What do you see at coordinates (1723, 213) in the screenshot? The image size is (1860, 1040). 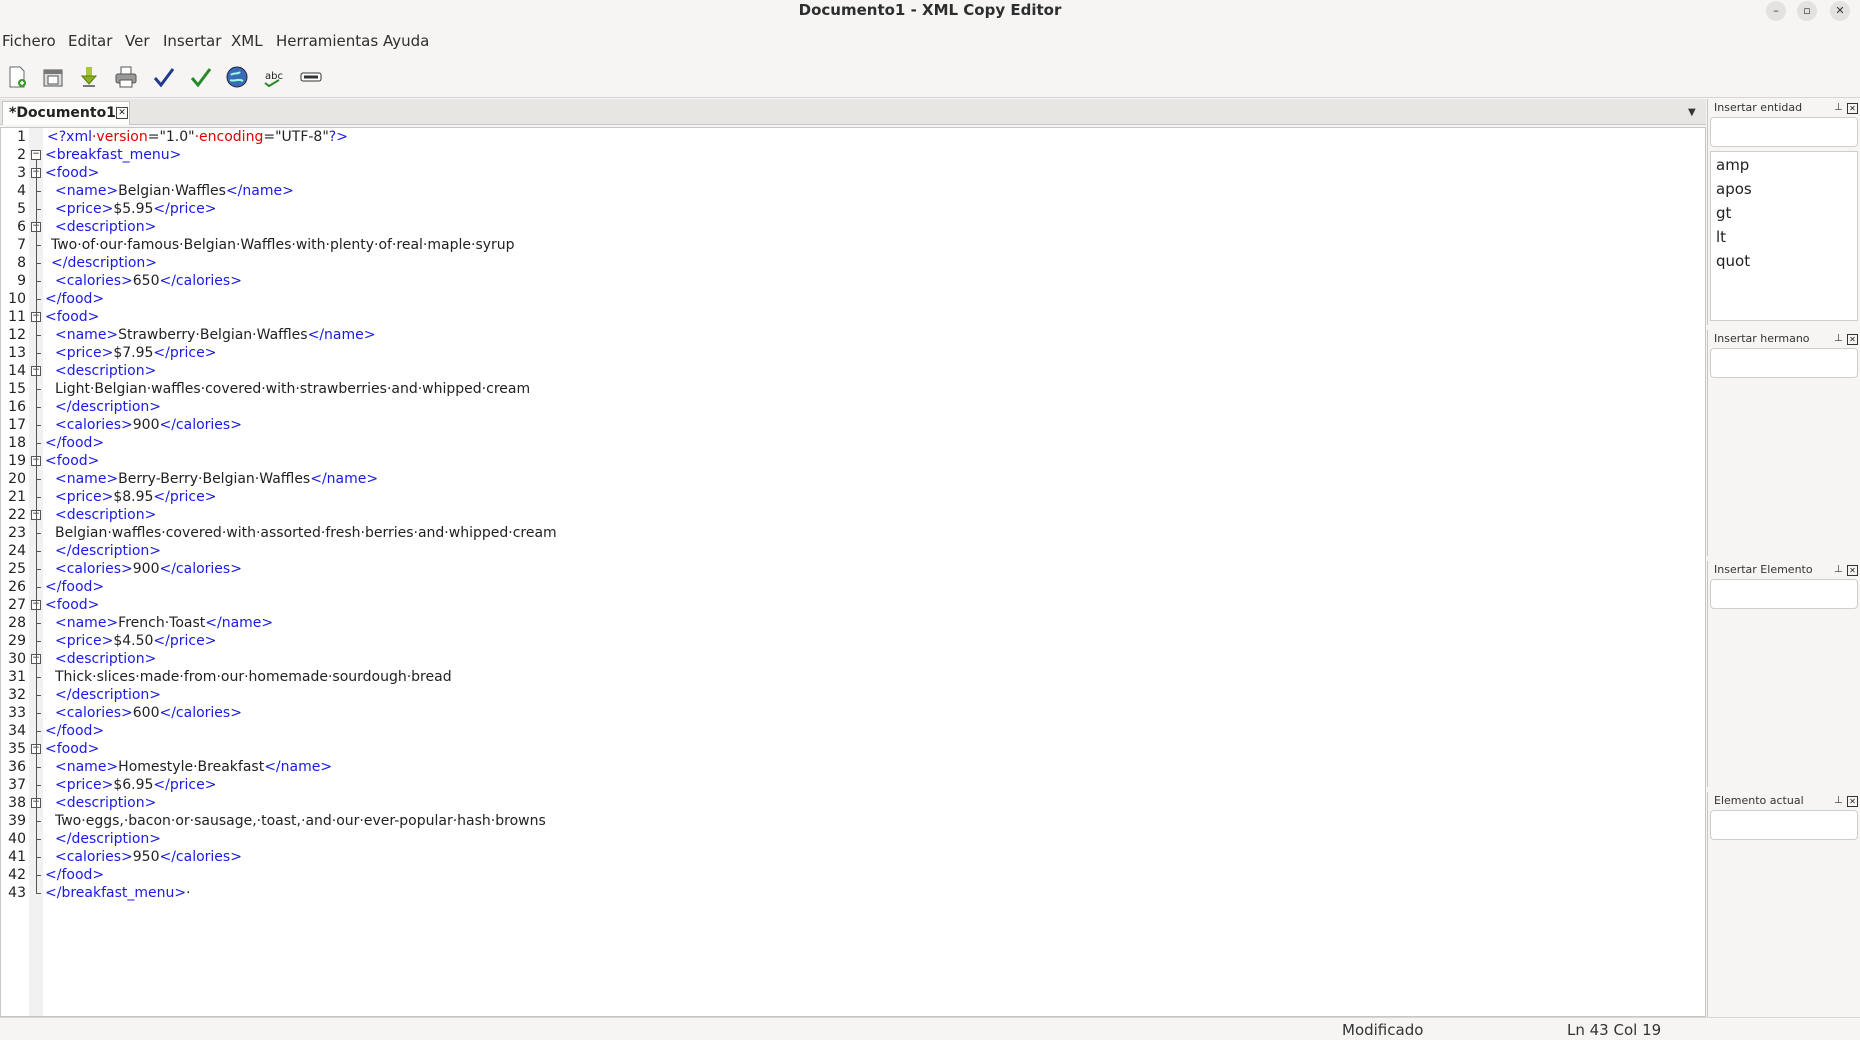 I see `list-item: gt` at bounding box center [1723, 213].